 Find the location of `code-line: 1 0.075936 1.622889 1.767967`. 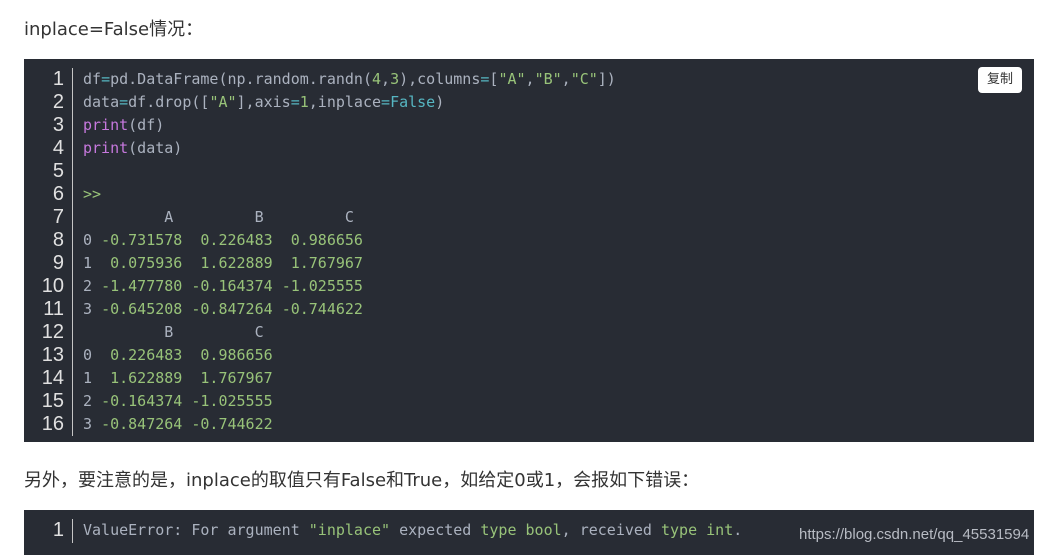

code-line: 1 0.075936 1.622889 1.767967 is located at coordinates (223, 263).